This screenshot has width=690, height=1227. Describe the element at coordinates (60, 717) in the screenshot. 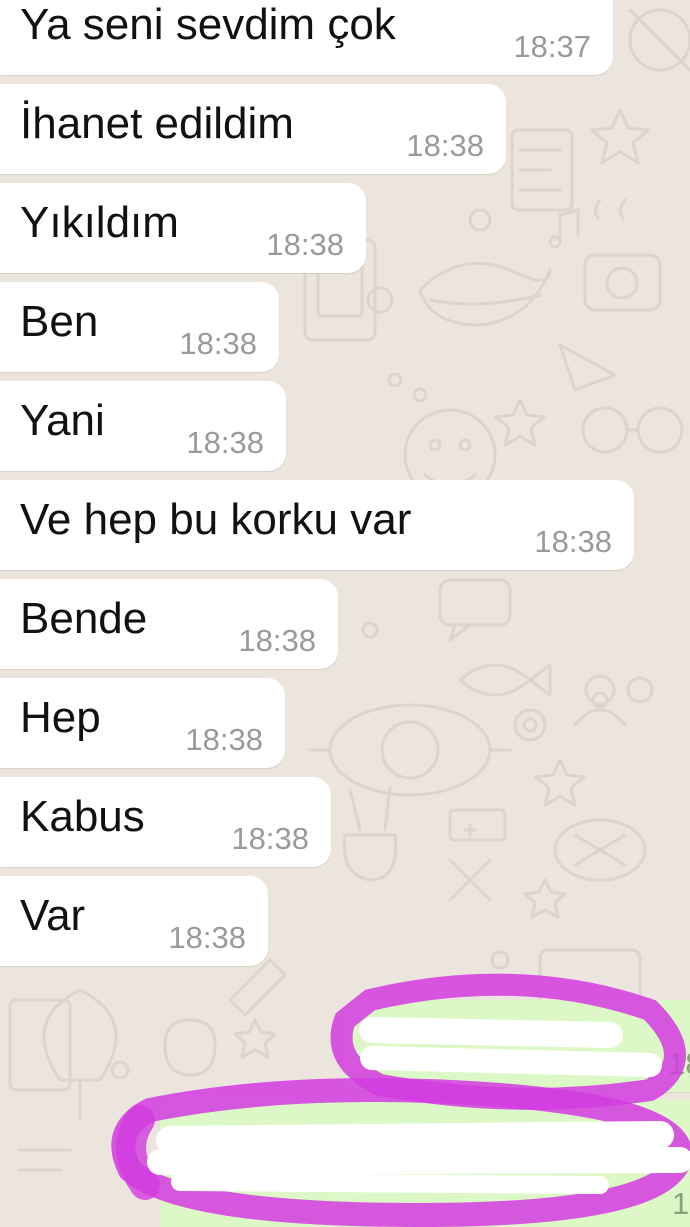

I see `message-text: Hep` at that location.